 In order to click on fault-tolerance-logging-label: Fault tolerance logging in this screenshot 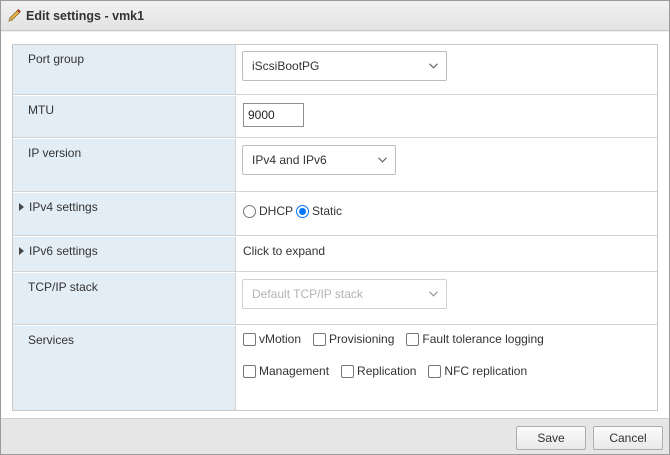, I will do `click(482, 339)`.